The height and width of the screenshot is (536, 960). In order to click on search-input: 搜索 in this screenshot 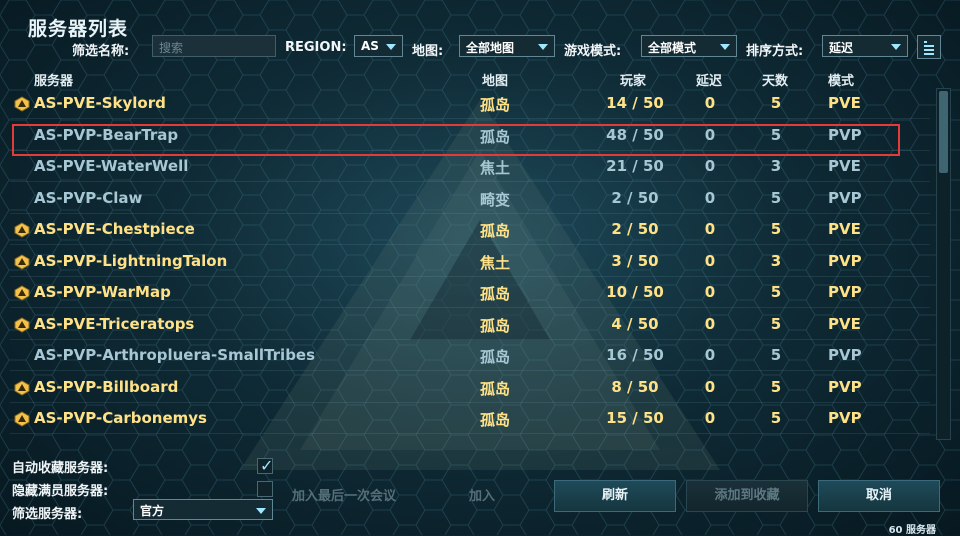, I will do `click(214, 46)`.